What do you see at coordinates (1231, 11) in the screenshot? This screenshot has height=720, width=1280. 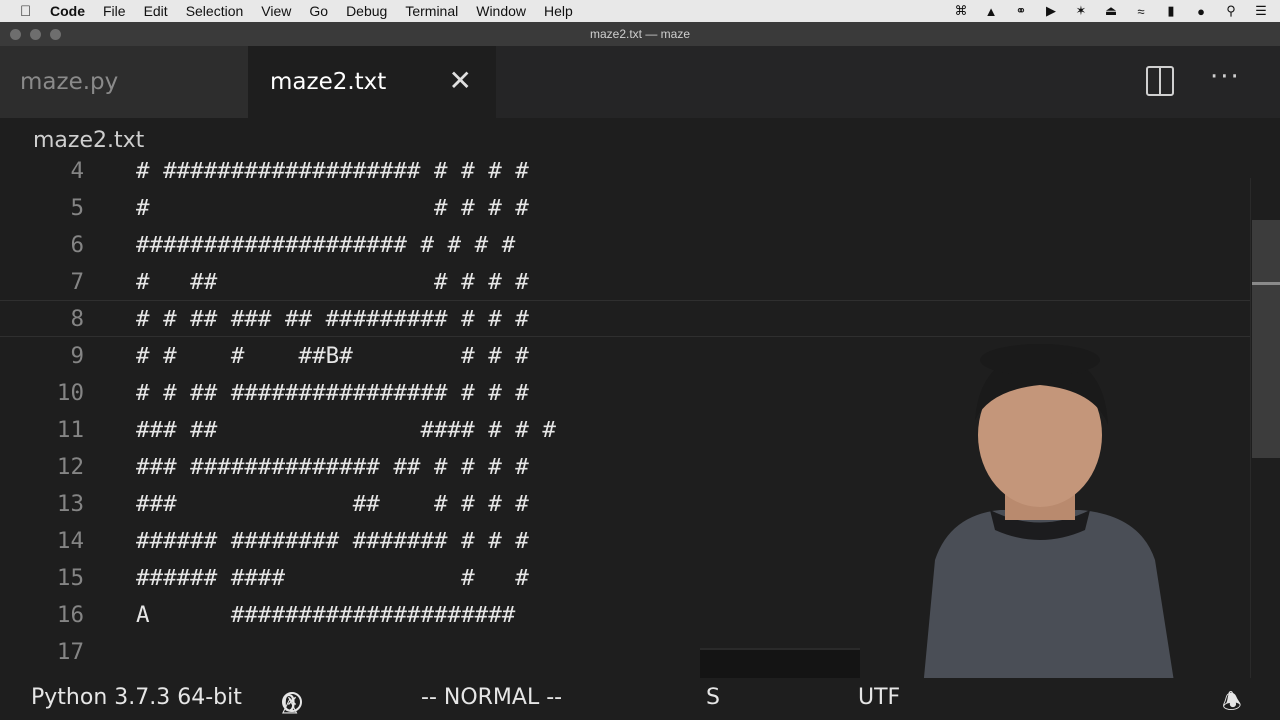 I see `search-icon: ⚲` at bounding box center [1231, 11].